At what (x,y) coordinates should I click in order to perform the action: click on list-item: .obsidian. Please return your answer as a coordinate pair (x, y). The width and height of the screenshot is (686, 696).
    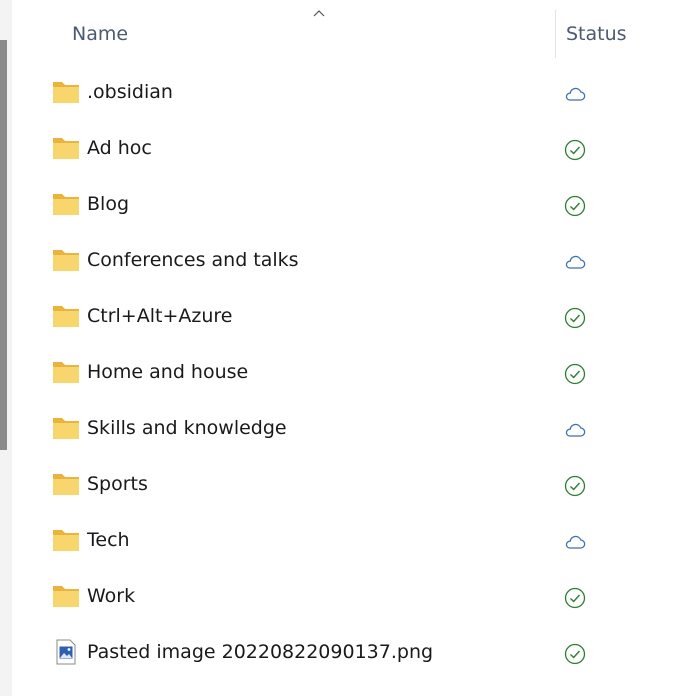
    Looking at the image, I should click on (349, 94).